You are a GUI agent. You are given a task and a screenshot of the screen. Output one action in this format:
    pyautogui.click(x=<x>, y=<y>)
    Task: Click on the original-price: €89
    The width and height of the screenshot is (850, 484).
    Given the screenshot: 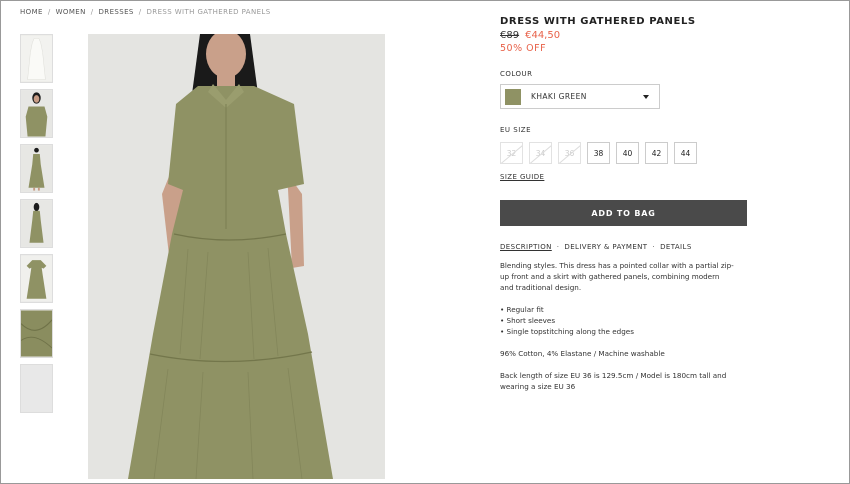 What is the action you would take?
    pyautogui.click(x=510, y=35)
    